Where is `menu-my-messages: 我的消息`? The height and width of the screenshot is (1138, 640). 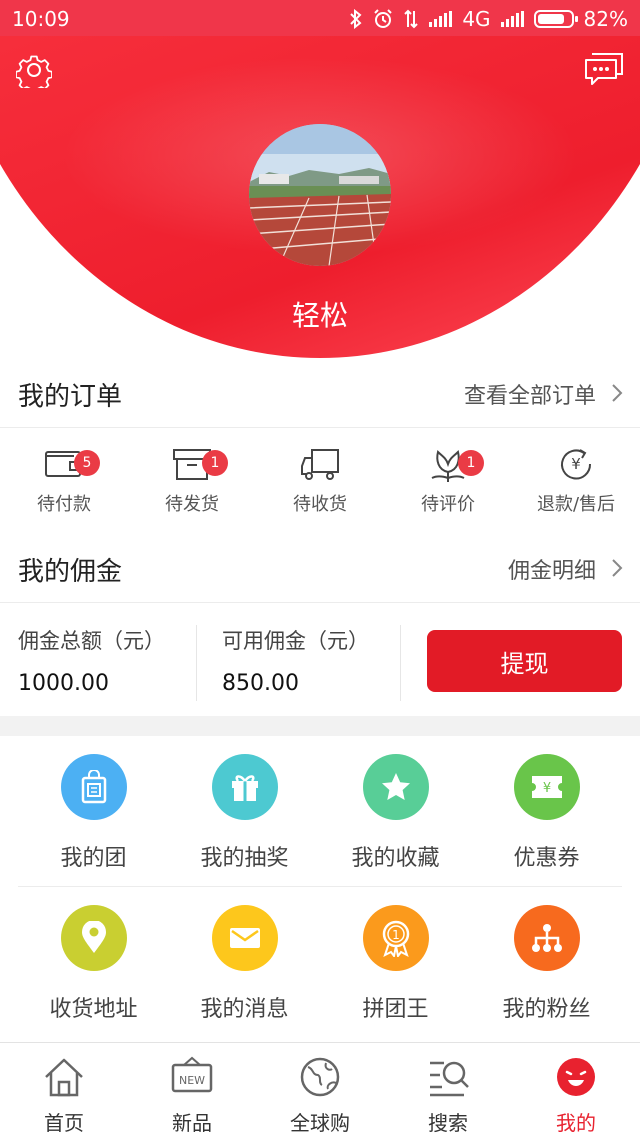 menu-my-messages: 我的消息 is located at coordinates (244, 962).